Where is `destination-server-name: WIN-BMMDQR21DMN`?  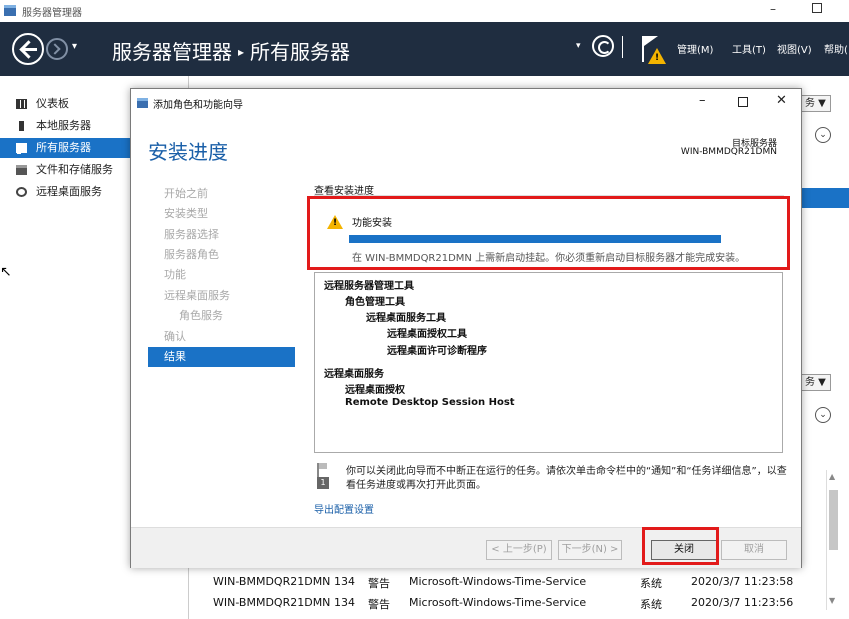
destination-server-name: WIN-BMMDQR21DMN is located at coordinates (728, 152).